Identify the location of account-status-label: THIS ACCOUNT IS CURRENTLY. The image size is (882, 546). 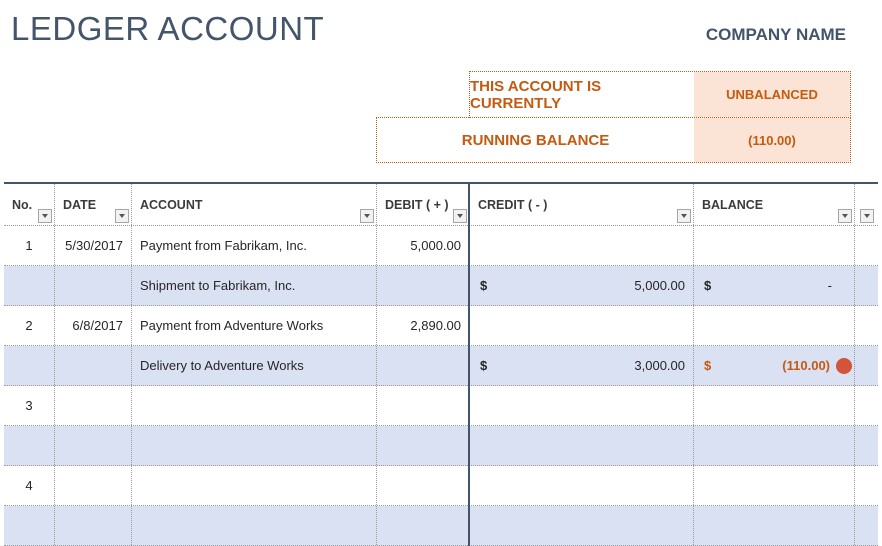
(536, 94).